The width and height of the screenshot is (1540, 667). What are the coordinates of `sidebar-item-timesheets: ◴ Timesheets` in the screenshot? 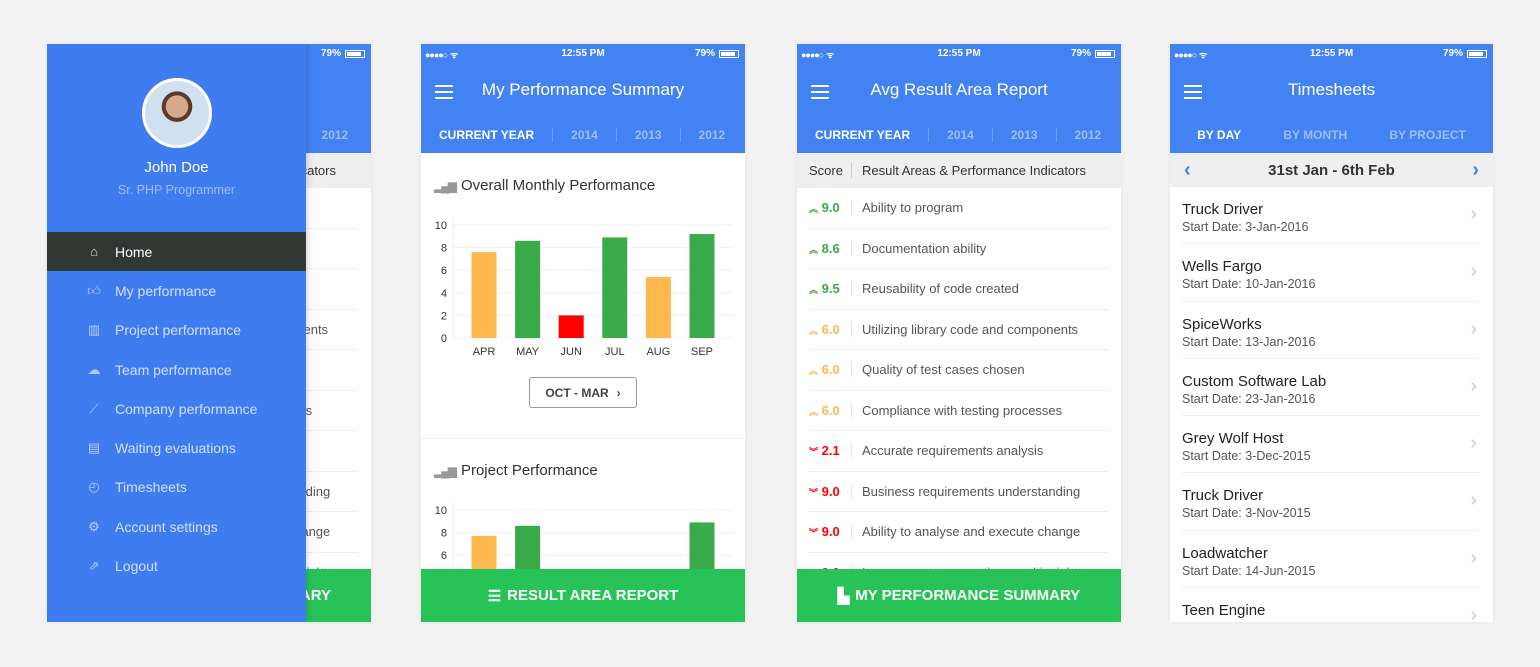 It's located at (176, 487).